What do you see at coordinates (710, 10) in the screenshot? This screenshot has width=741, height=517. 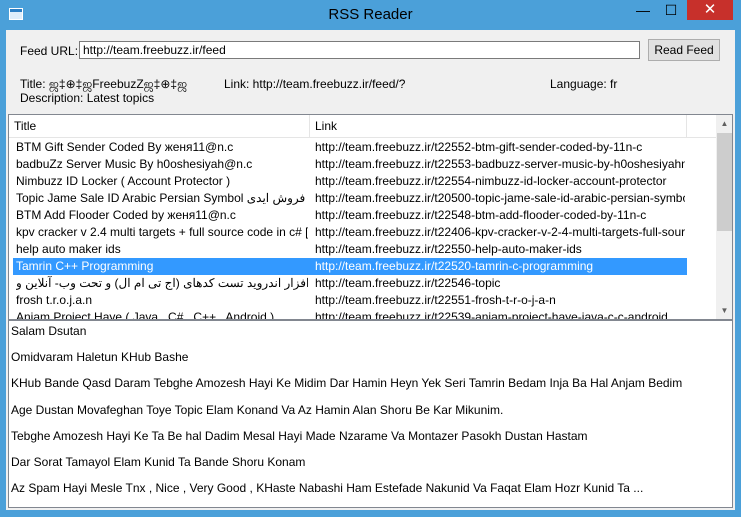 I see `close-button: ✕` at bounding box center [710, 10].